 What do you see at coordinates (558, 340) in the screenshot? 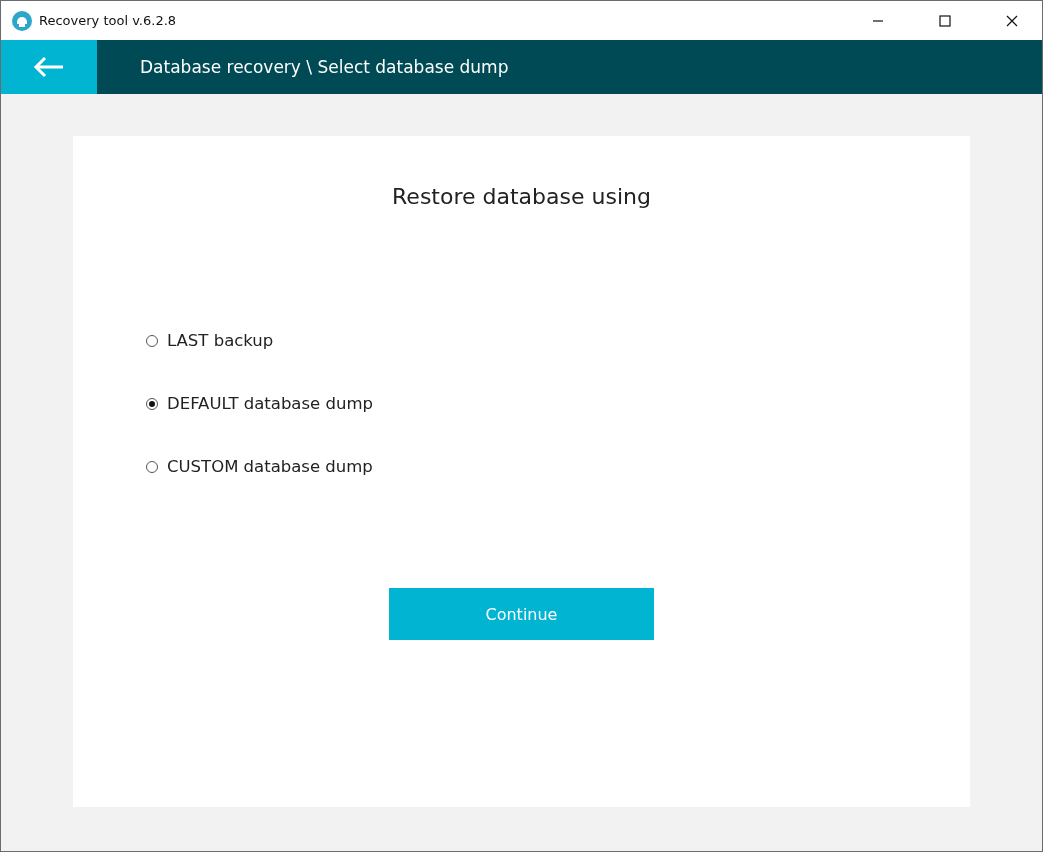
I see `radio-option: LAST backup` at bounding box center [558, 340].